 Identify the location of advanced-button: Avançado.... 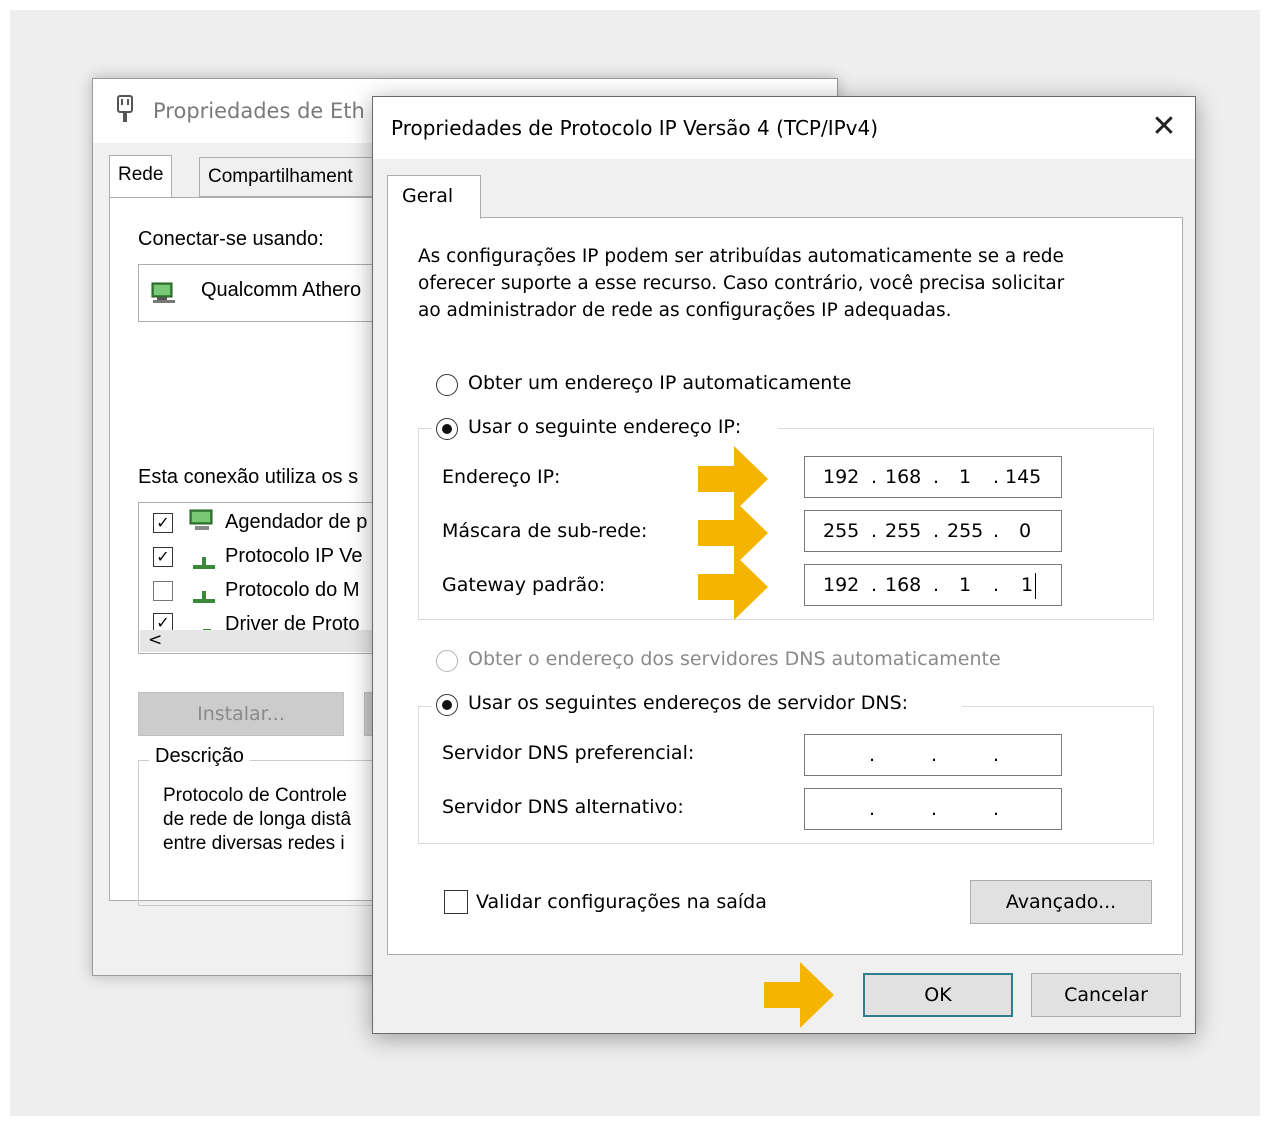
(1061, 902).